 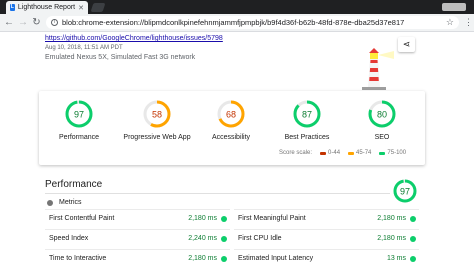 I want to click on tab-title: Lighthouse Report, so click(x=46, y=7).